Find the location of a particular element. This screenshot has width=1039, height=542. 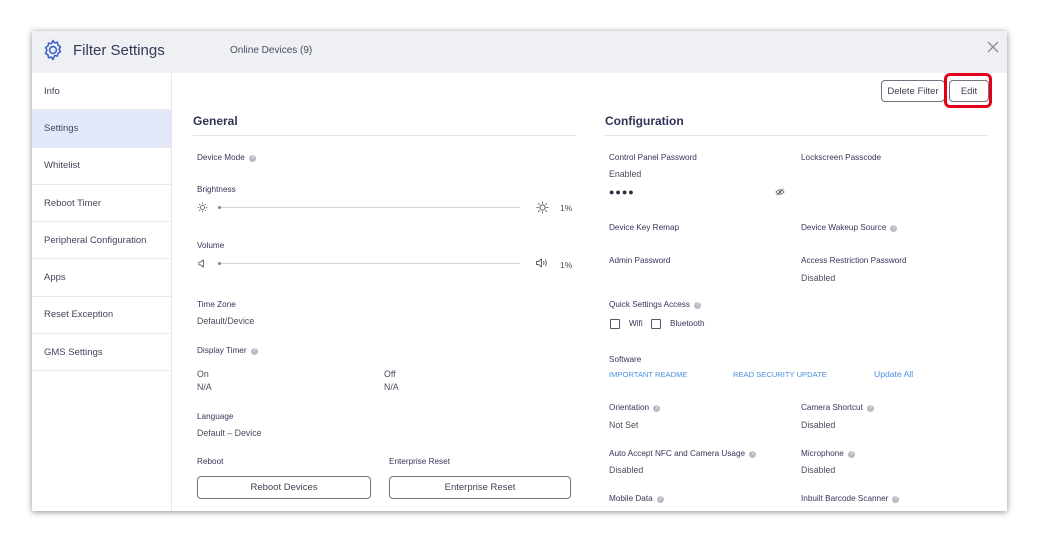

sidebar-item-whitelist: Whitelist is located at coordinates (101, 166).